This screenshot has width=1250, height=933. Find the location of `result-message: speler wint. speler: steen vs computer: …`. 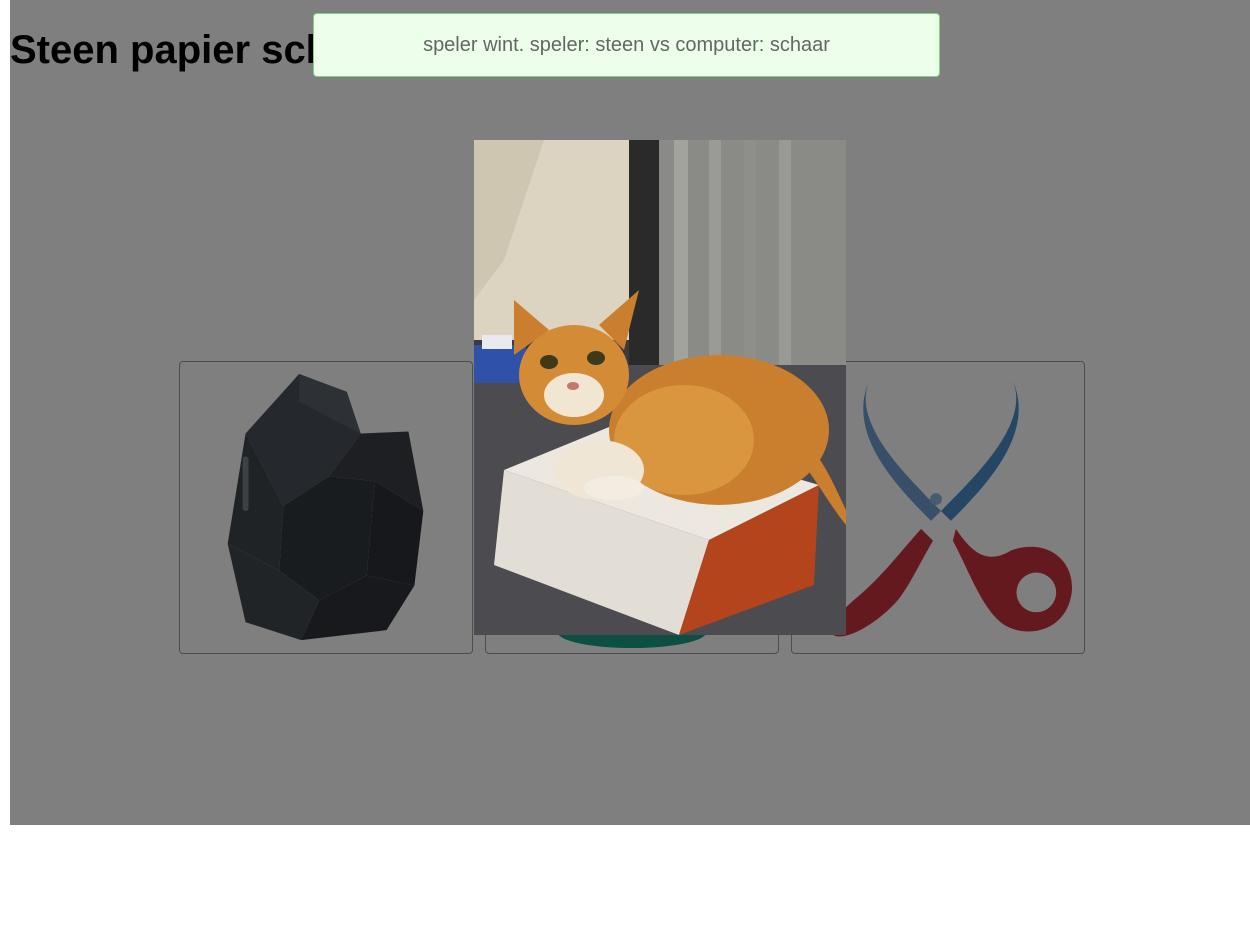

result-message: speler wint. speler: steen vs computer: … is located at coordinates (626, 44).